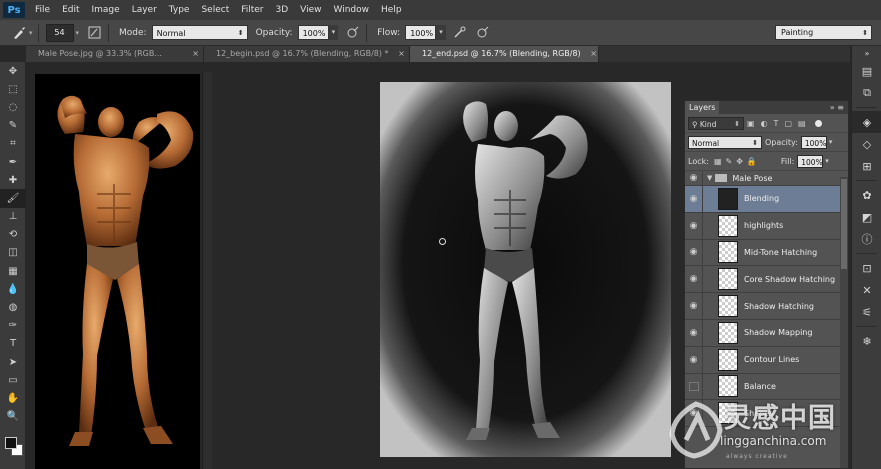 The width and height of the screenshot is (881, 469). Describe the element at coordinates (709, 178) in the screenshot. I see `group-expand-icon: ▼` at that location.